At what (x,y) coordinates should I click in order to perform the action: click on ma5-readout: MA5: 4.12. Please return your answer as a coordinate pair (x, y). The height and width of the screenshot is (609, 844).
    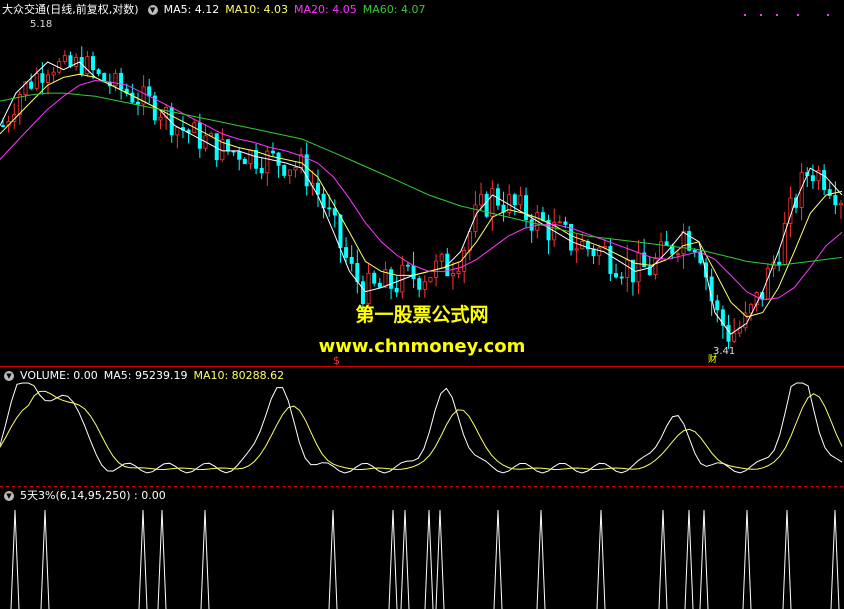
    Looking at the image, I should click on (191, 9).